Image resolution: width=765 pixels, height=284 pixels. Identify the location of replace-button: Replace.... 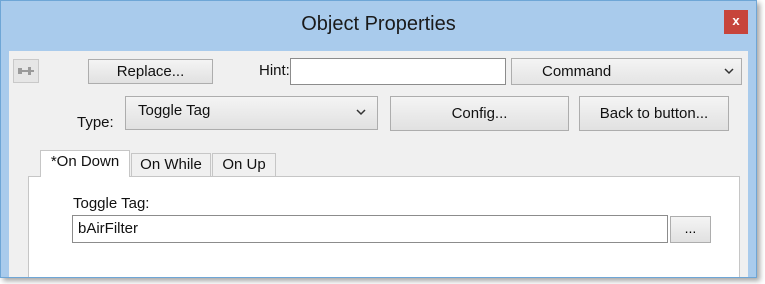
(150, 71).